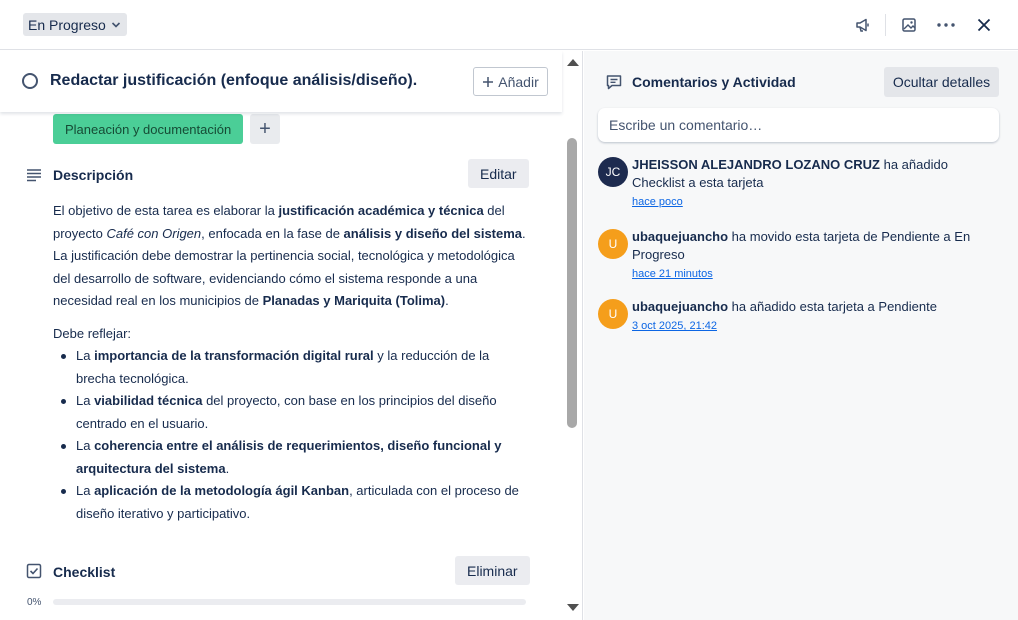 The image size is (1018, 620). What do you see at coordinates (92, 333) in the screenshot?
I see `description-intro: Debe reflejar:` at bounding box center [92, 333].